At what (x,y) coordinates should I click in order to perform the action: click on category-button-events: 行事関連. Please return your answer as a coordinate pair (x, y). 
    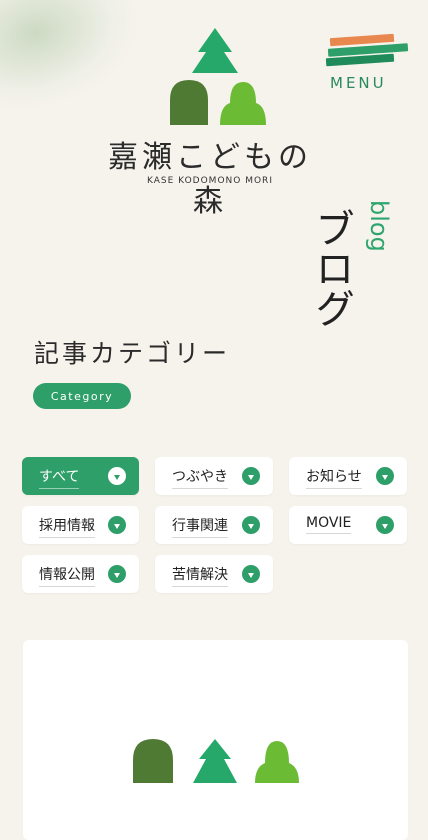
    Looking at the image, I should click on (214, 525).